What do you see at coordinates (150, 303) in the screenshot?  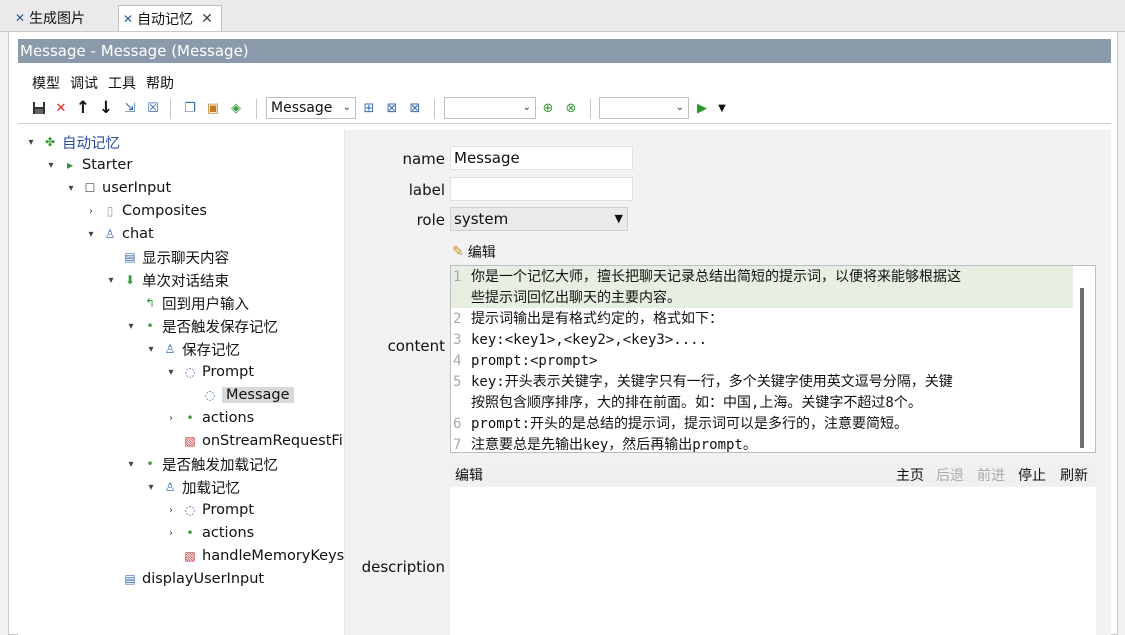 I see `return-icon: ↰` at bounding box center [150, 303].